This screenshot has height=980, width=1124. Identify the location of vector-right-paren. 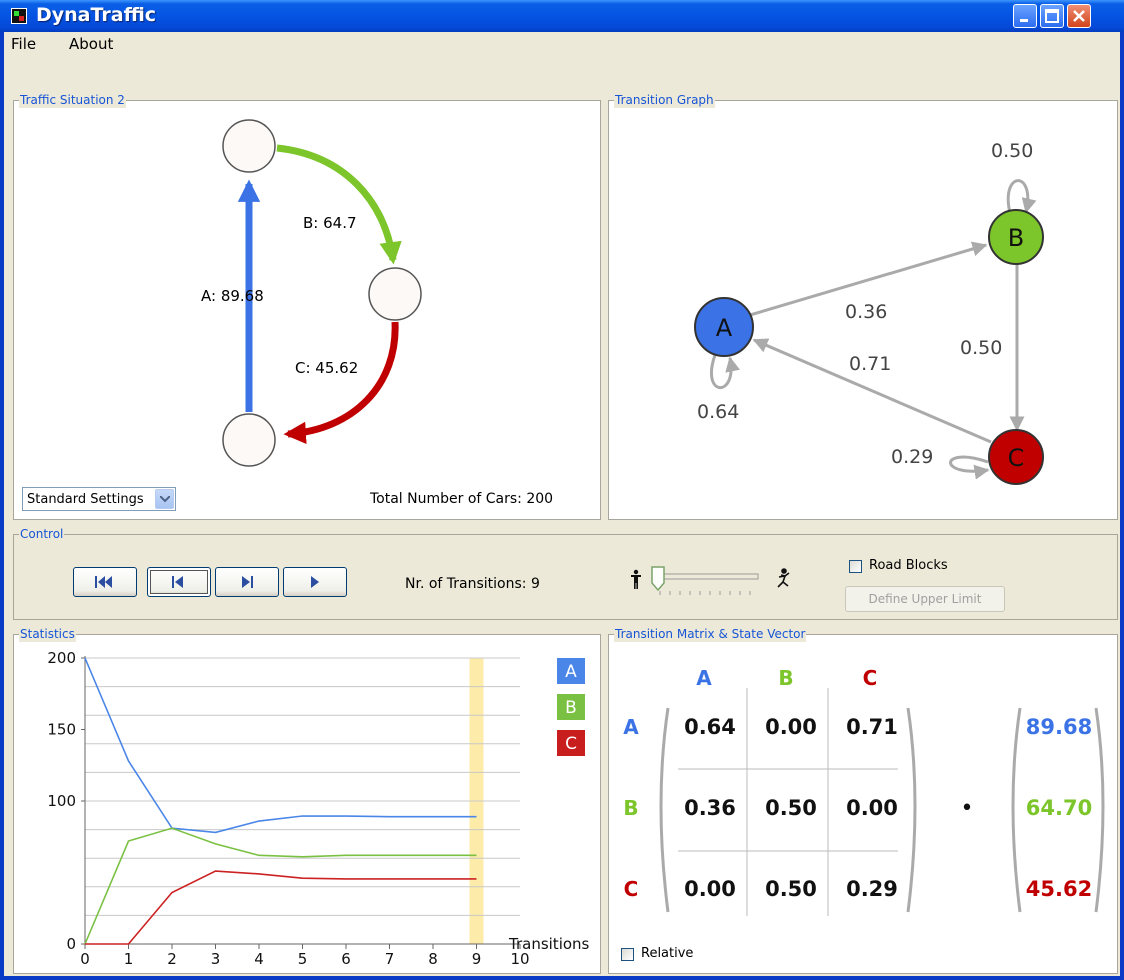
(1099, 810).